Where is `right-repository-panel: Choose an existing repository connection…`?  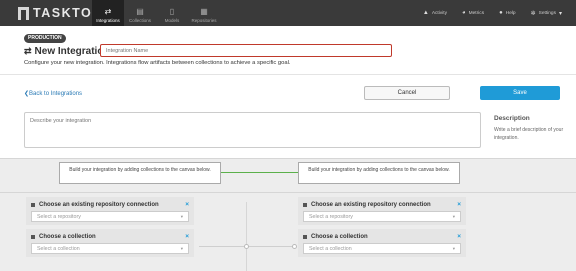 right-repository-panel: Choose an existing repository connection… is located at coordinates (382, 211).